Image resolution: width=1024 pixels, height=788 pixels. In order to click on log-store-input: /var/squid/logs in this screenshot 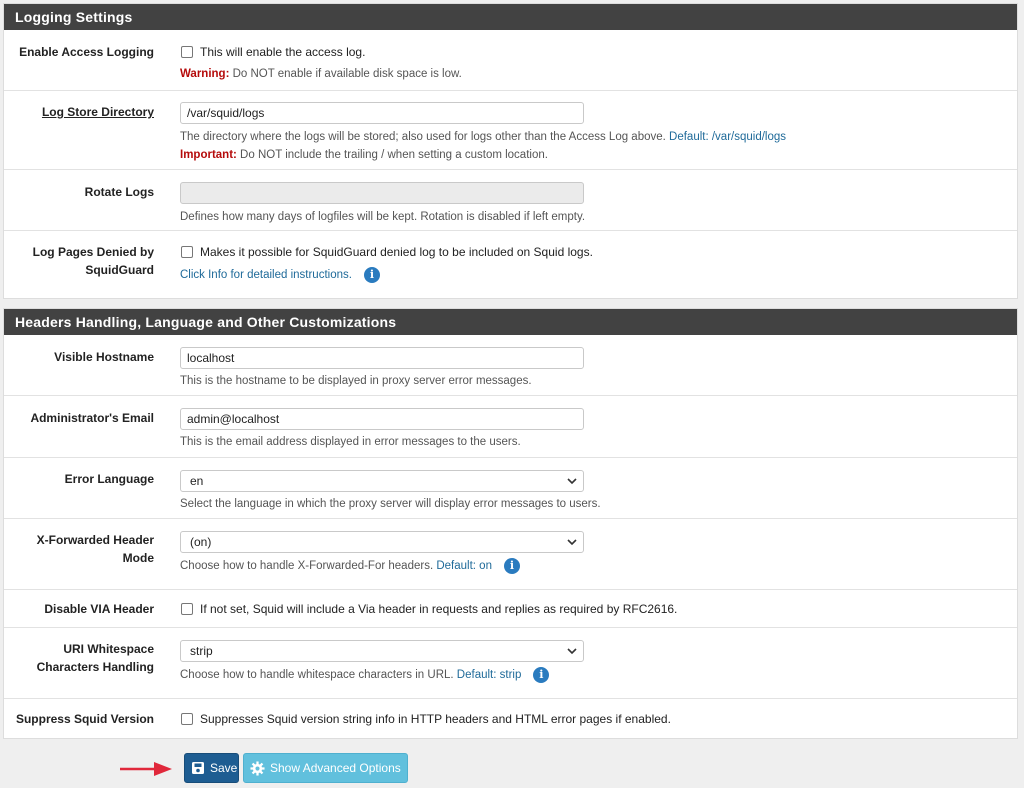, I will do `click(382, 113)`.